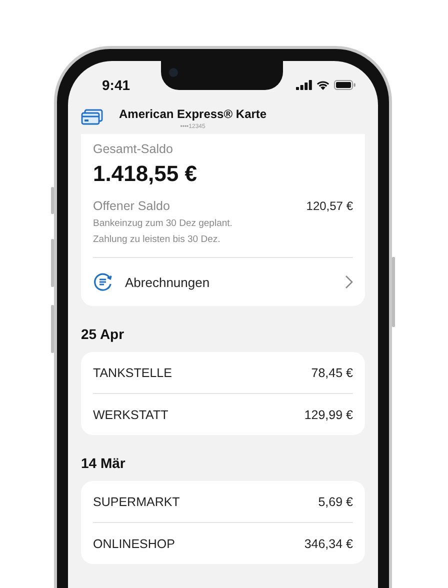 This screenshot has width=448, height=588. I want to click on battery-icon, so click(345, 85).